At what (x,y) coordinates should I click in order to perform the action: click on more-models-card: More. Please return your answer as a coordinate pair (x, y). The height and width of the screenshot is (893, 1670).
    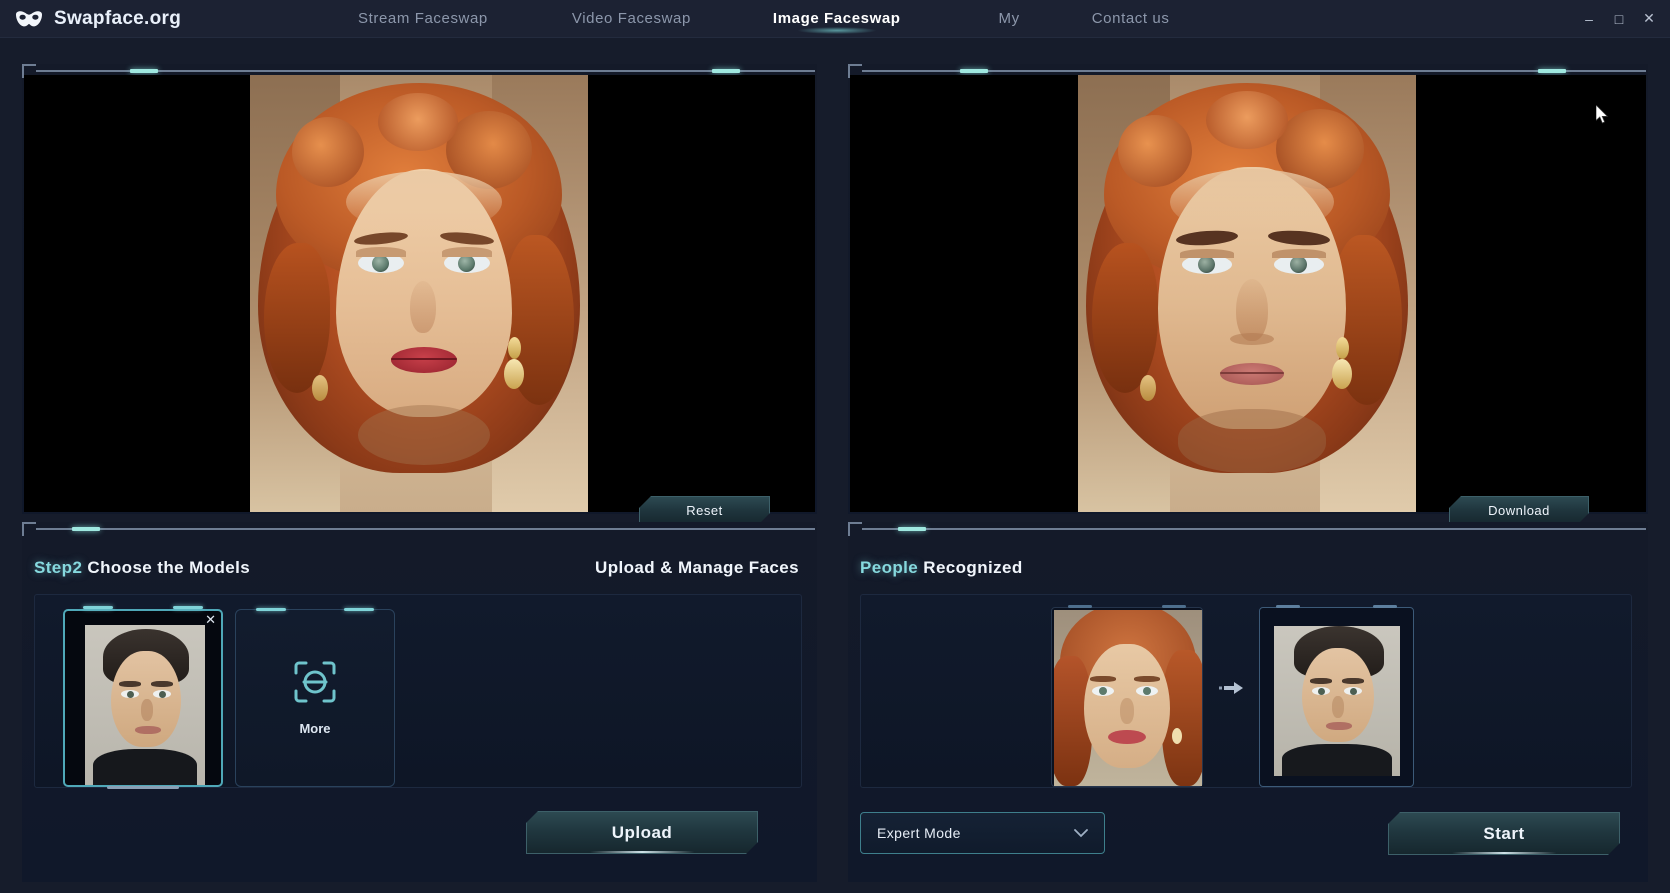
    Looking at the image, I should click on (315, 697).